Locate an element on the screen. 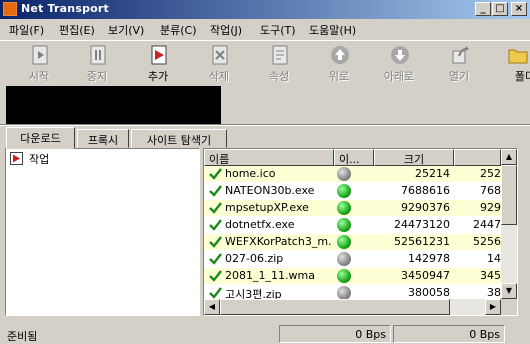 This screenshot has width=530, height=344. menu-job: 작업(J) is located at coordinates (226, 30).